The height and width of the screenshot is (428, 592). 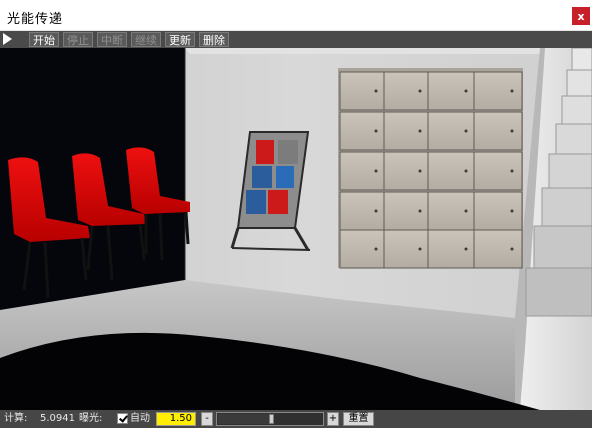 What do you see at coordinates (78, 39) in the screenshot?
I see `stop-button: 停止` at bounding box center [78, 39].